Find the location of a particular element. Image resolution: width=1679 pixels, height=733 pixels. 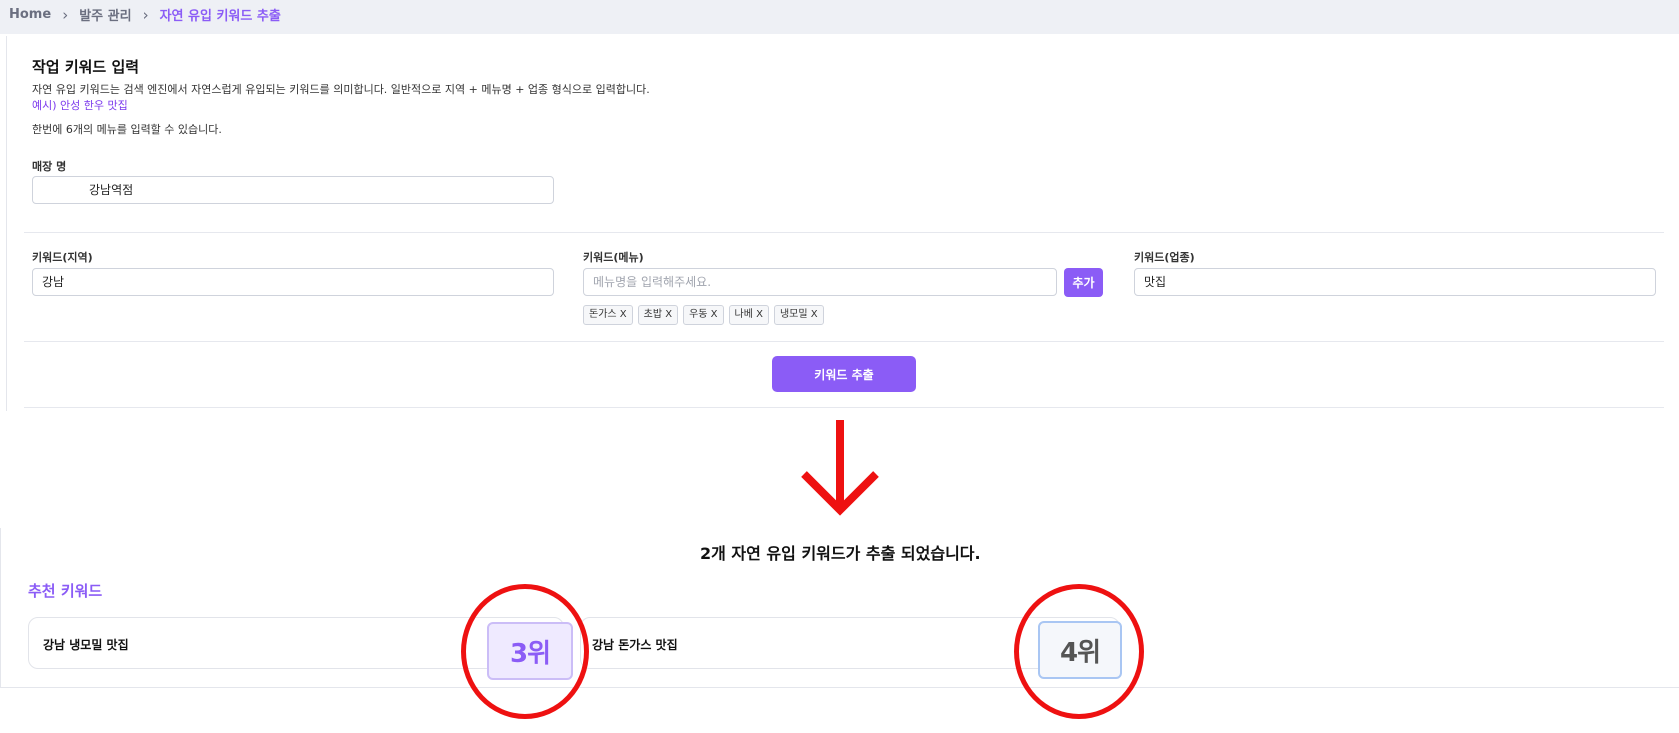

category-keyword-input: 맛집 is located at coordinates (1395, 282).